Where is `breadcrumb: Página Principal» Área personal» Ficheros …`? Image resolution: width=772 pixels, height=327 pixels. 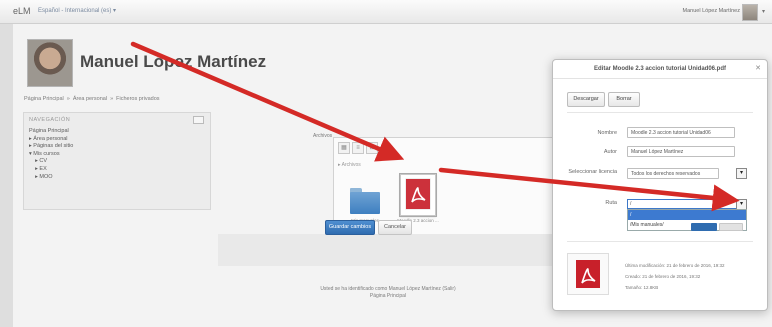
breadcrumb: Página Principal» Área personal» Ficheros … is located at coordinates (92, 99).